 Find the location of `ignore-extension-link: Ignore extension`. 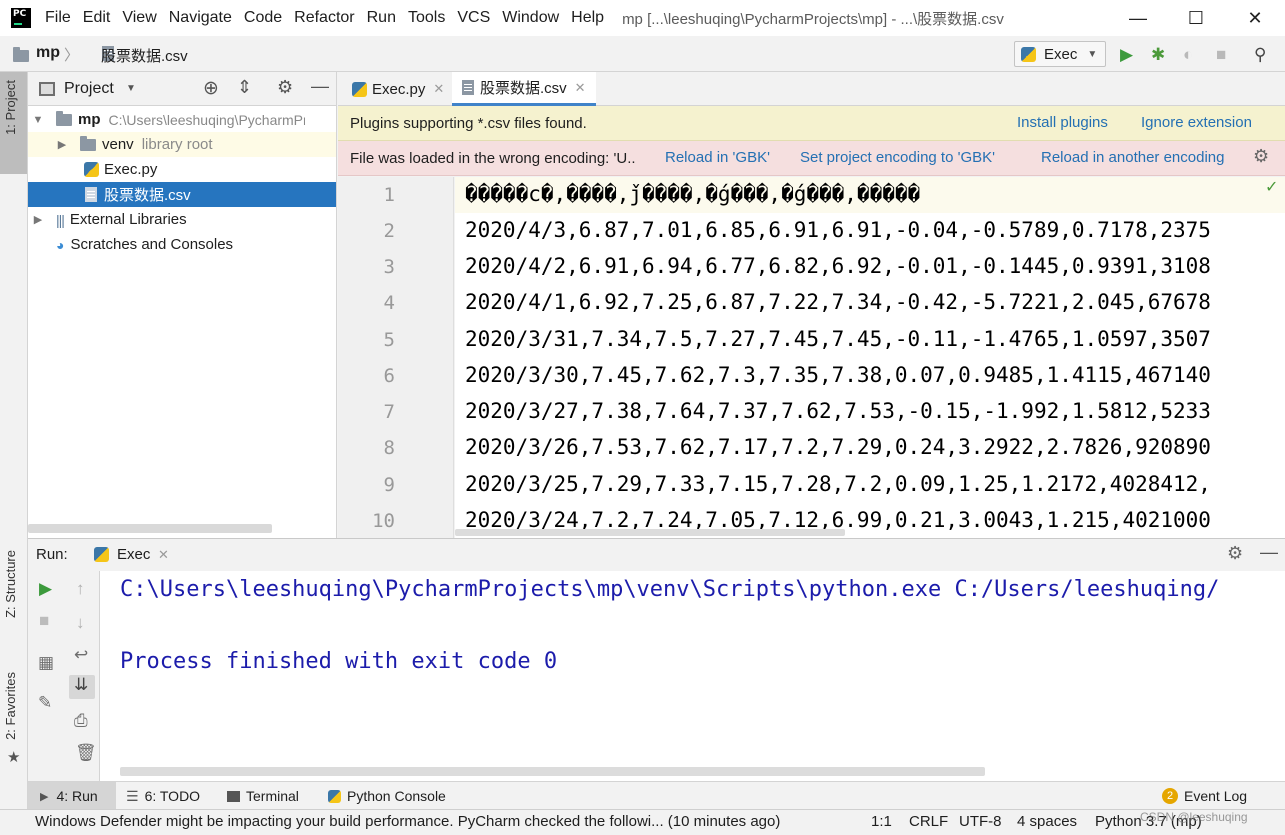

ignore-extension-link: Ignore extension is located at coordinates (1196, 122).